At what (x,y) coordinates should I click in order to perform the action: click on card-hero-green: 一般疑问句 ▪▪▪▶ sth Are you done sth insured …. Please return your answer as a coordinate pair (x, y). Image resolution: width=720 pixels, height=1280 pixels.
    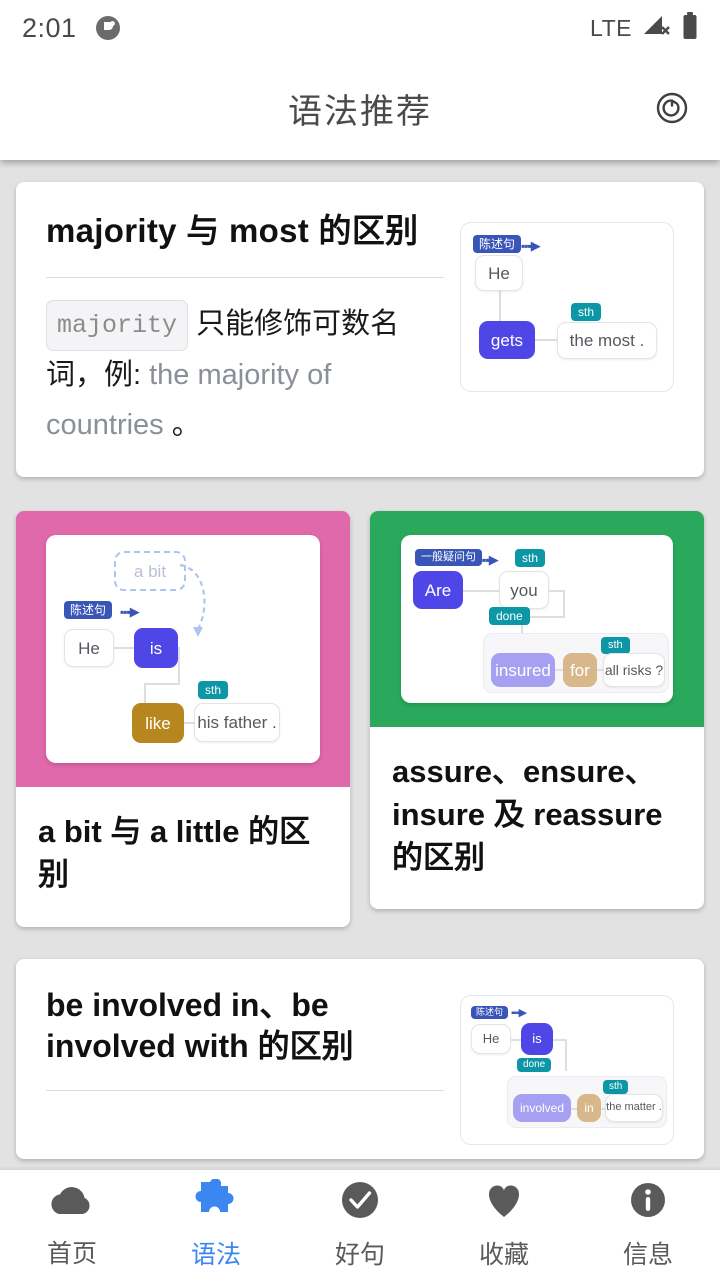
    Looking at the image, I should click on (537, 619).